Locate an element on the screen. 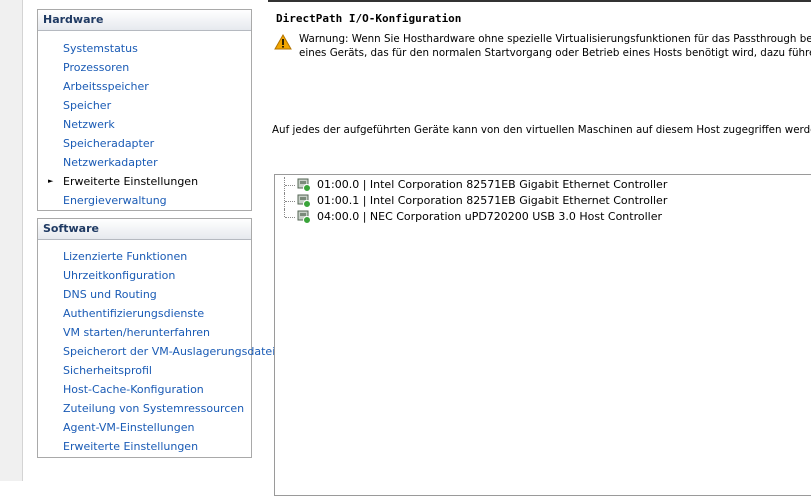  software-item-authentifizierungsdienste: Authentifizierungsdienste is located at coordinates (144, 313).